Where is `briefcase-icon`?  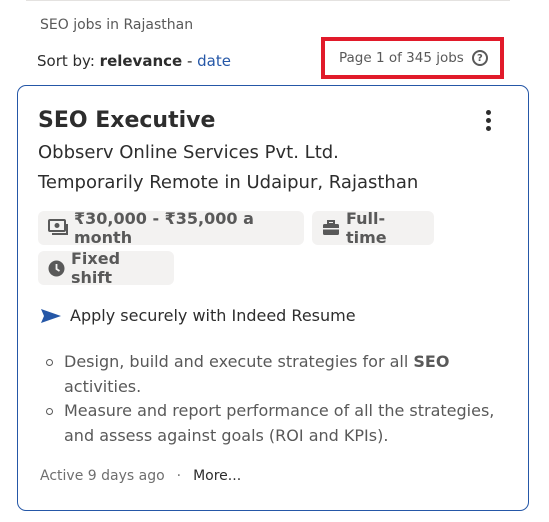
briefcase-icon is located at coordinates (331, 228).